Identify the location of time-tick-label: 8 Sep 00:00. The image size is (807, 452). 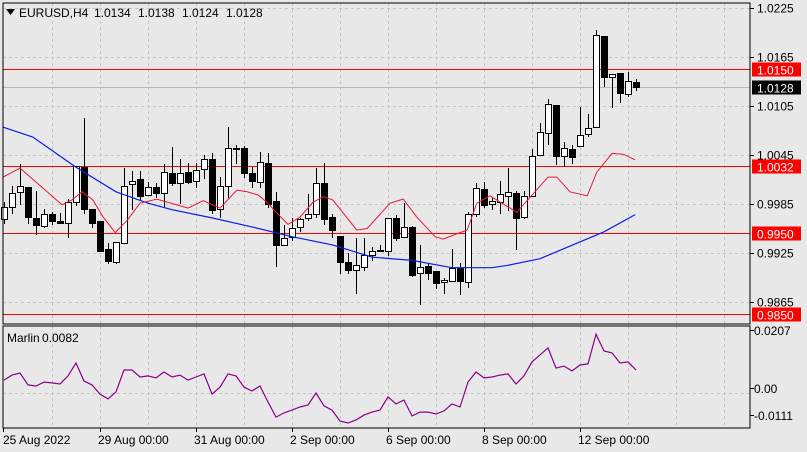
(514, 440).